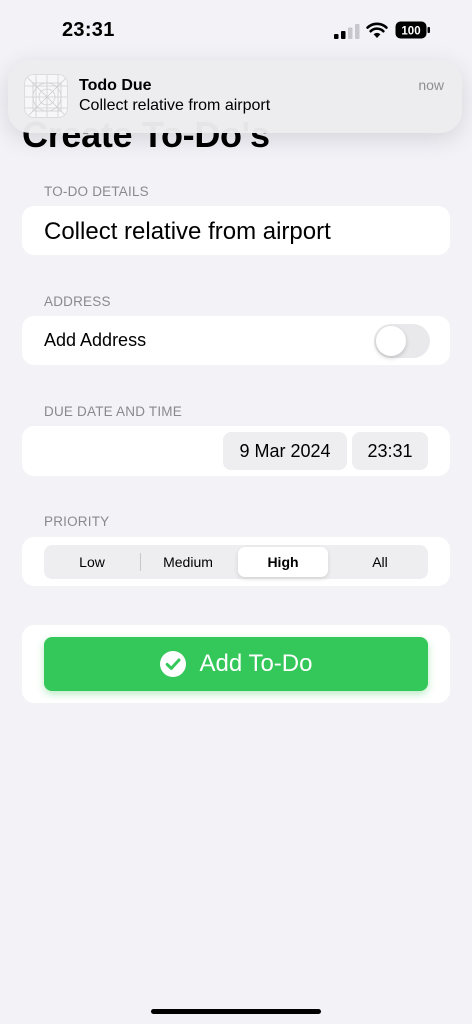  I want to click on notification-message: Collect relative from airport, so click(175, 105).